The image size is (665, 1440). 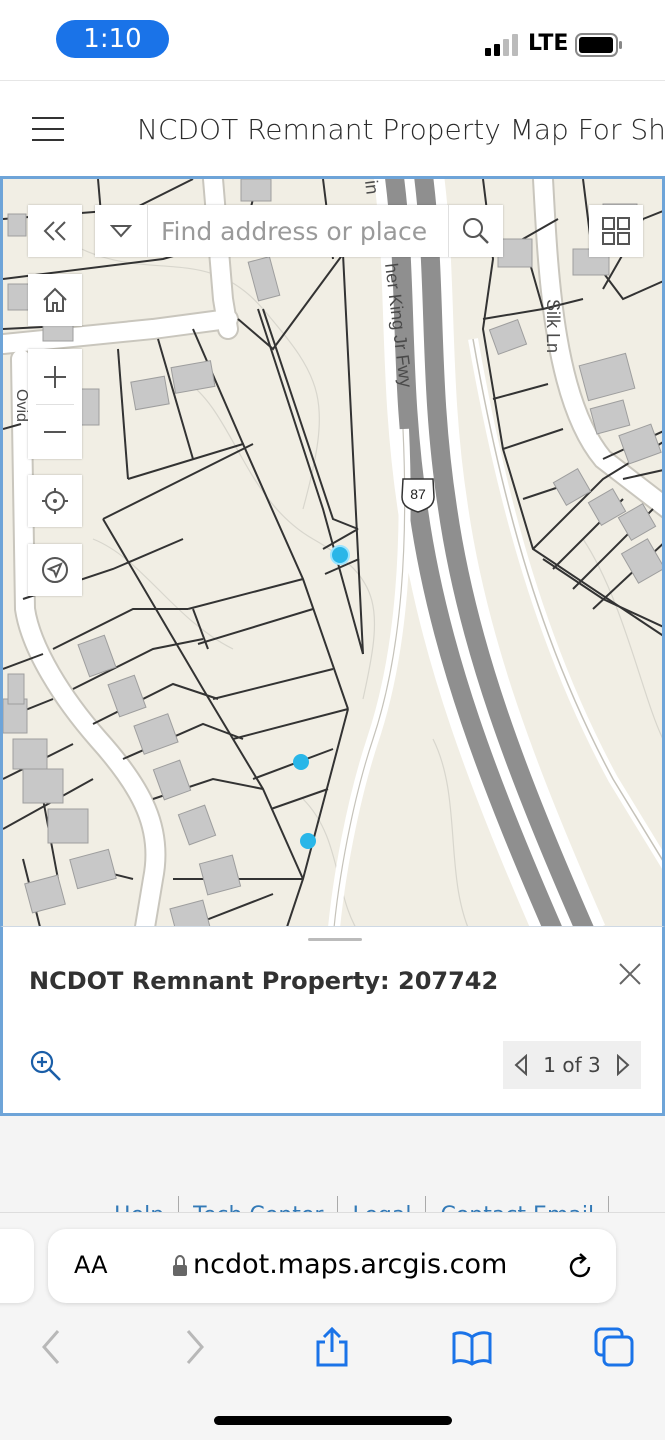 I want to click on navigation-arrow-icon, so click(x=55, y=570).